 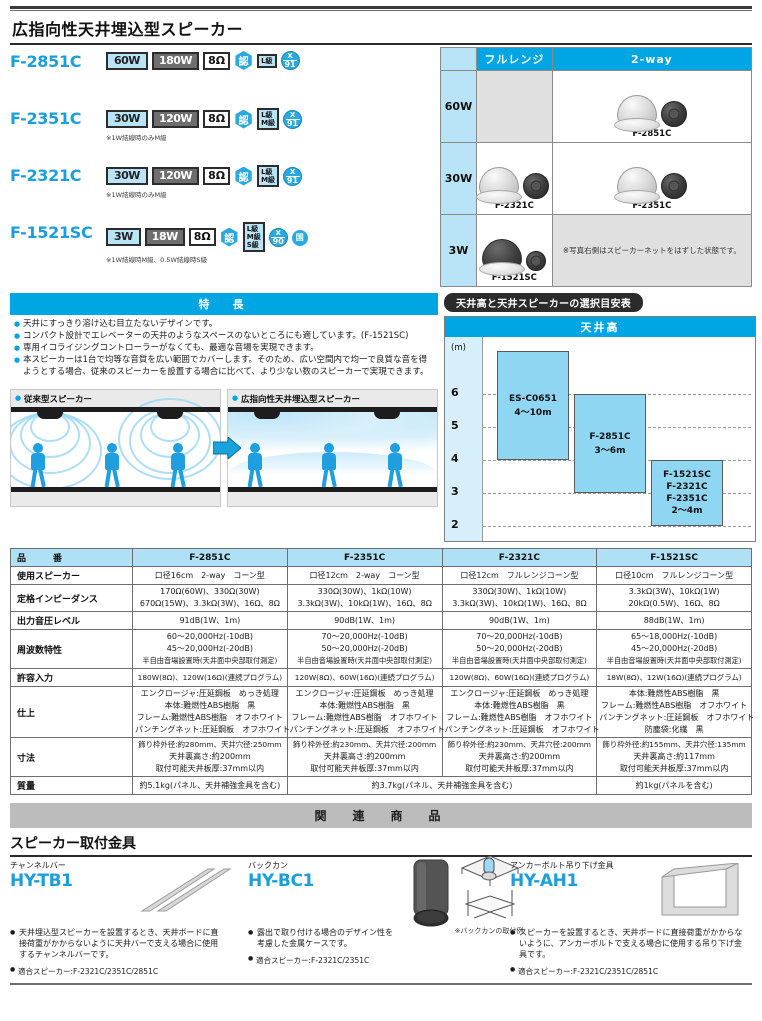 What do you see at coordinates (652, 134) in the screenshot?
I see `matrix-model-name: F-2851C` at bounding box center [652, 134].